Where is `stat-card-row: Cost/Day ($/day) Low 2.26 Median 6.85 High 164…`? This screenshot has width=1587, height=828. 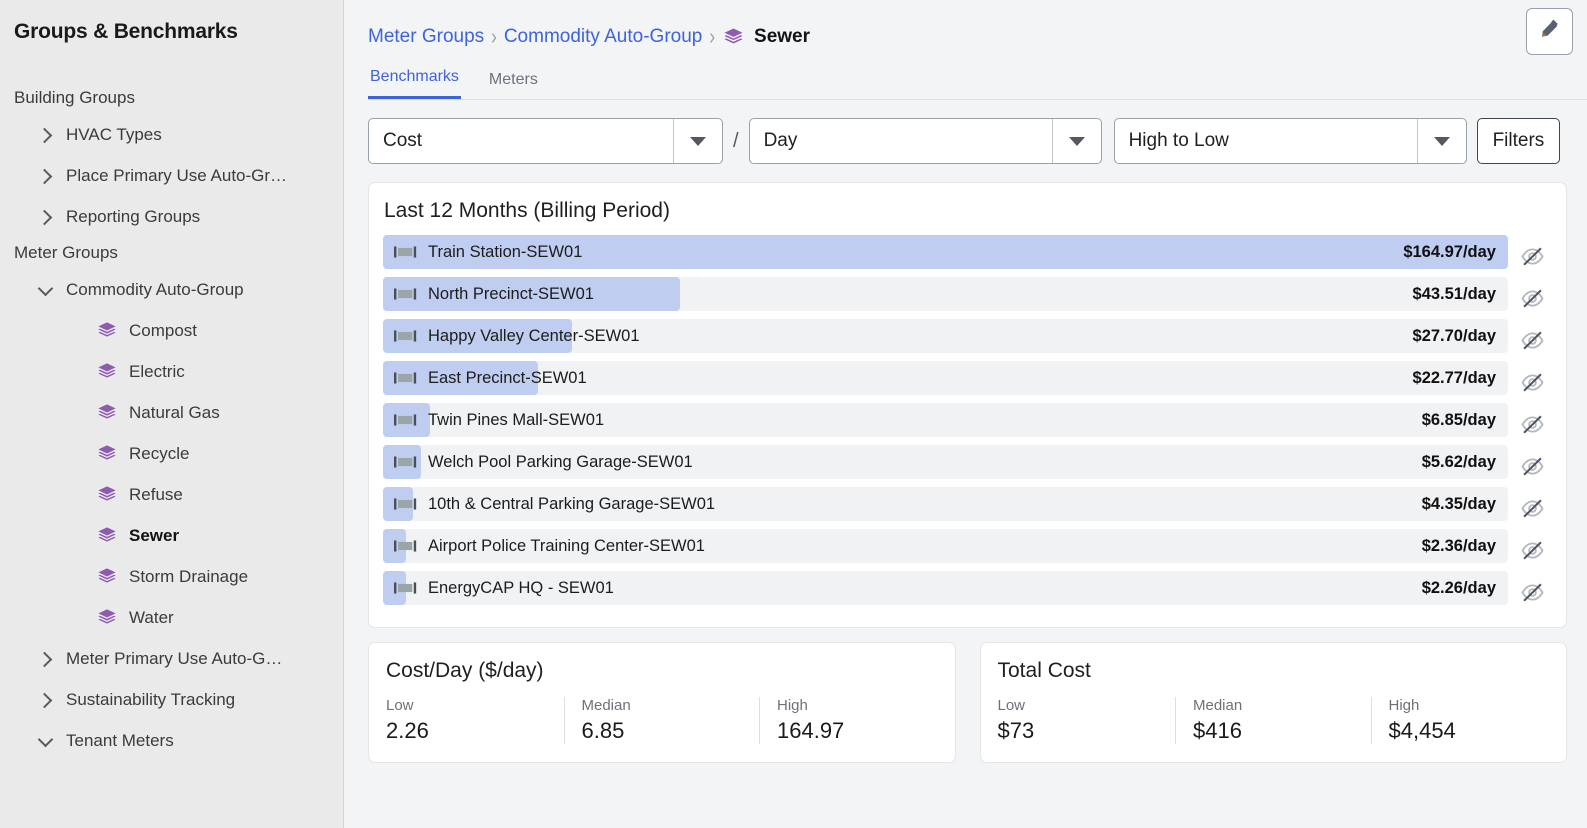
stat-card-row: Cost/Day ($/day) Low 2.26 Median 6.85 High 164… is located at coordinates (967, 702).